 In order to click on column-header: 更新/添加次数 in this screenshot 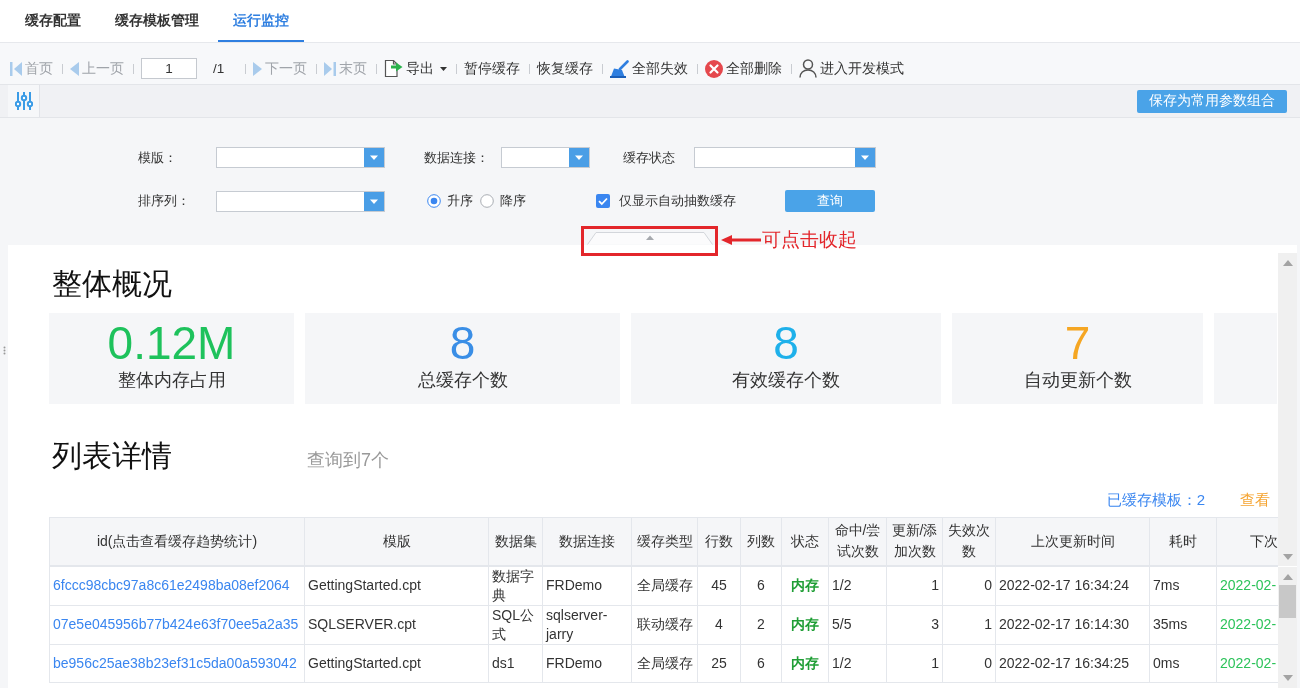, I will do `click(914, 541)`.